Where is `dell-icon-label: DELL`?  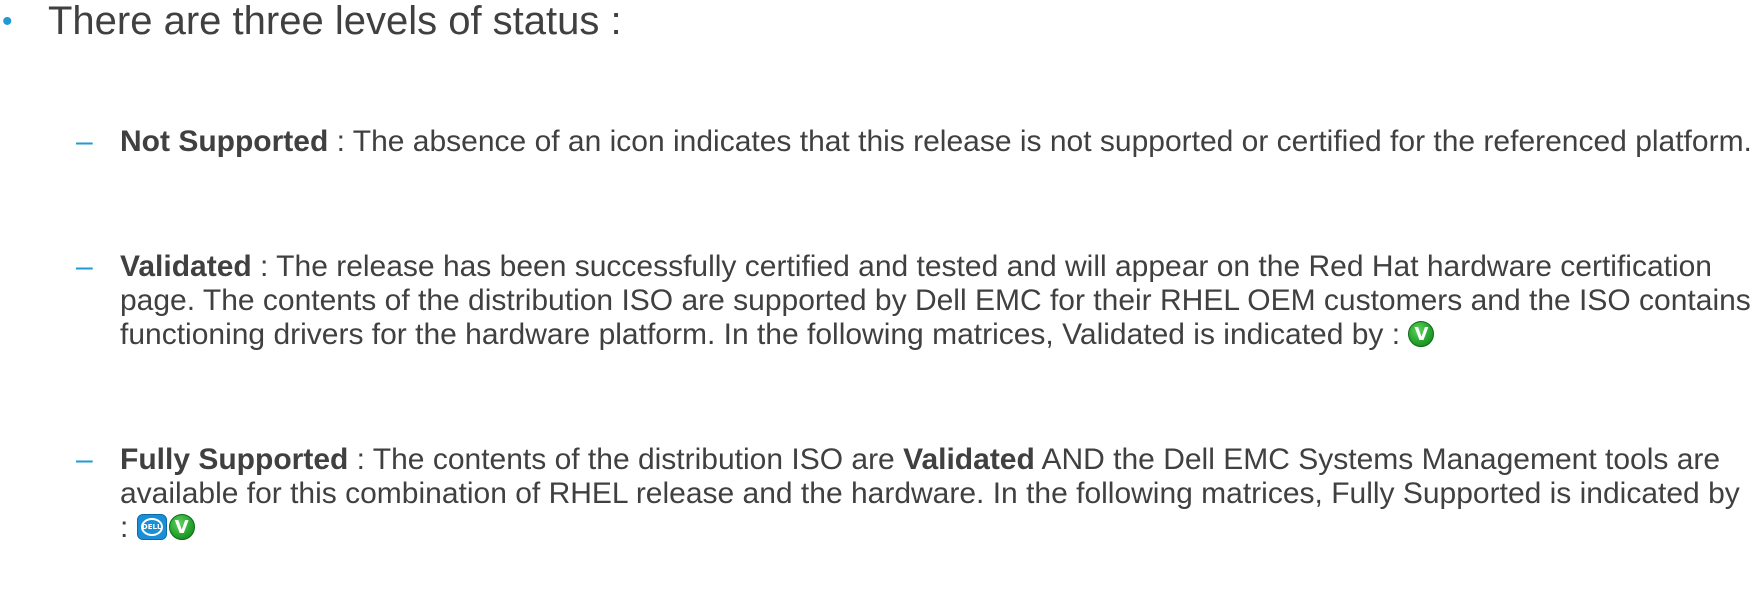
dell-icon-label: DELL is located at coordinates (151, 527).